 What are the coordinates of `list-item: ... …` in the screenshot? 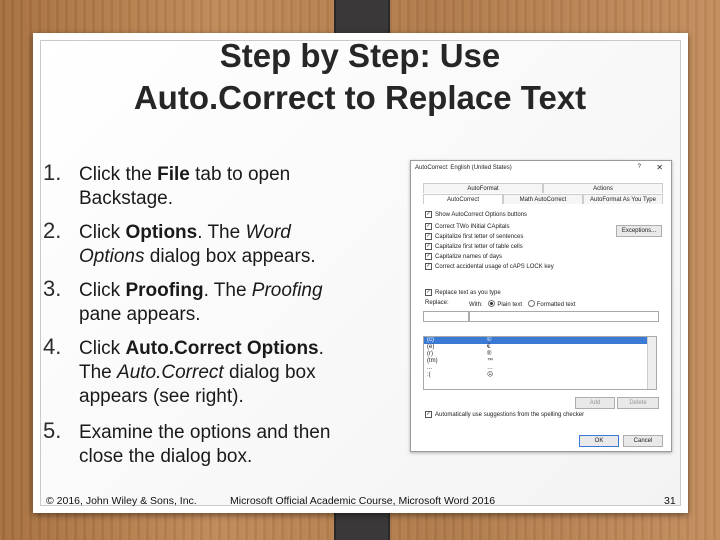 It's located at (540, 368).